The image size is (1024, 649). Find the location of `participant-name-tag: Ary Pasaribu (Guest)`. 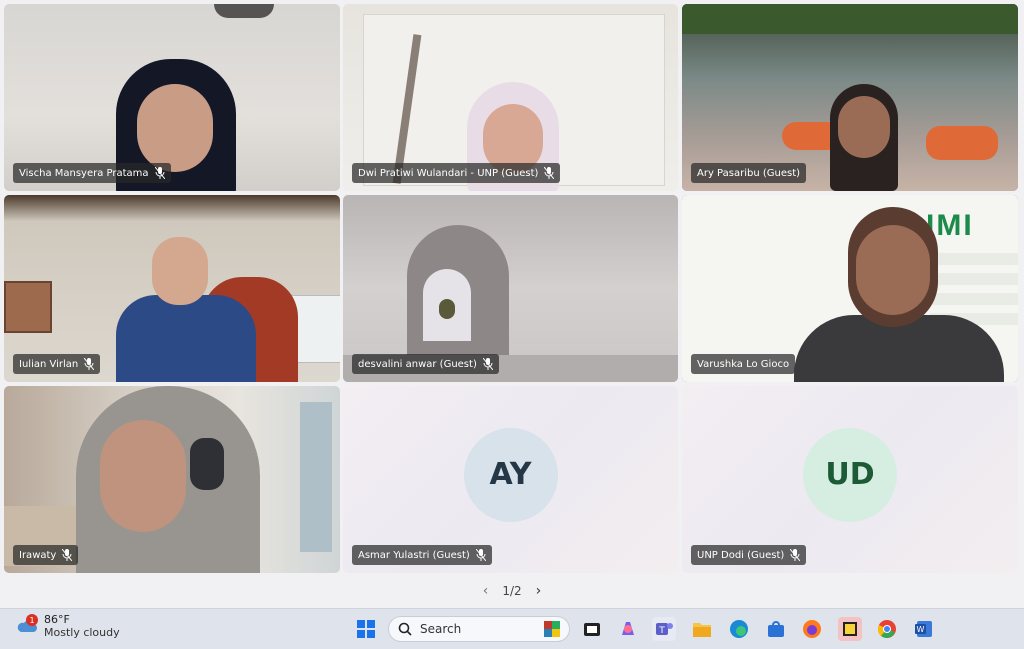

participant-name-tag: Ary Pasaribu (Guest) is located at coordinates (749, 173).